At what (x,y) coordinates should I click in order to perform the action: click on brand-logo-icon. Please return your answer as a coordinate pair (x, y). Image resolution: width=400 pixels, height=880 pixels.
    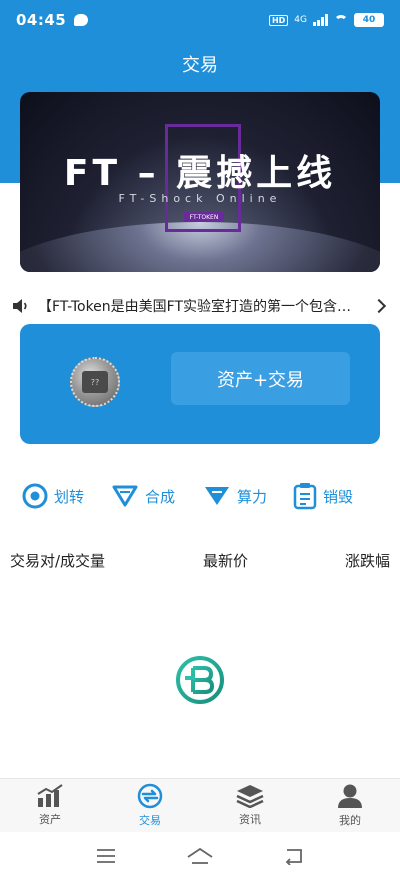
    Looking at the image, I should click on (200, 680).